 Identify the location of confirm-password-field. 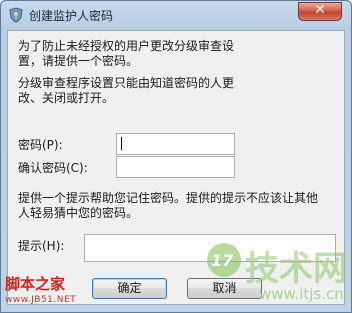
(175, 167).